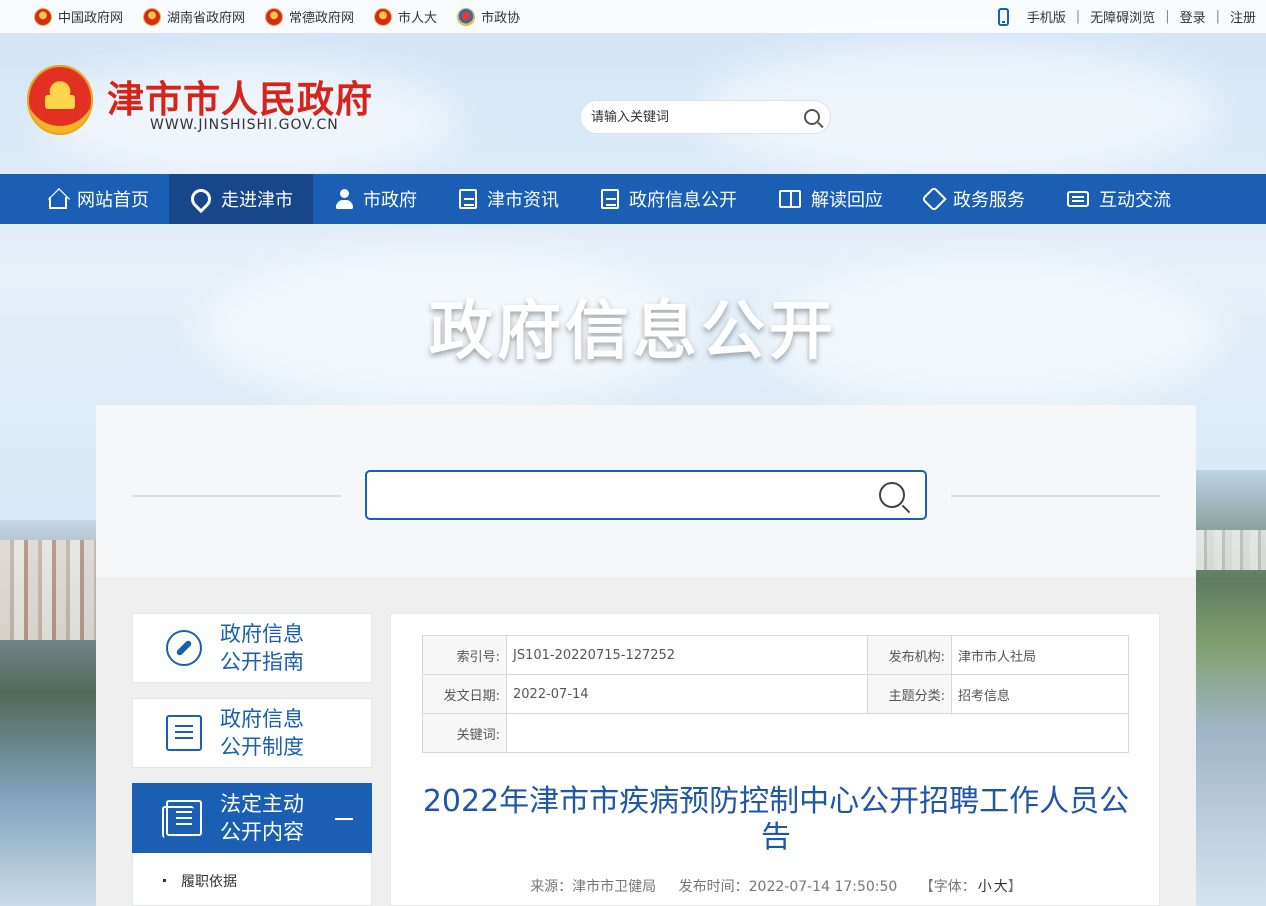  Describe the element at coordinates (466, 16) in the screenshot. I see `cppcc-emblem-icon` at that location.